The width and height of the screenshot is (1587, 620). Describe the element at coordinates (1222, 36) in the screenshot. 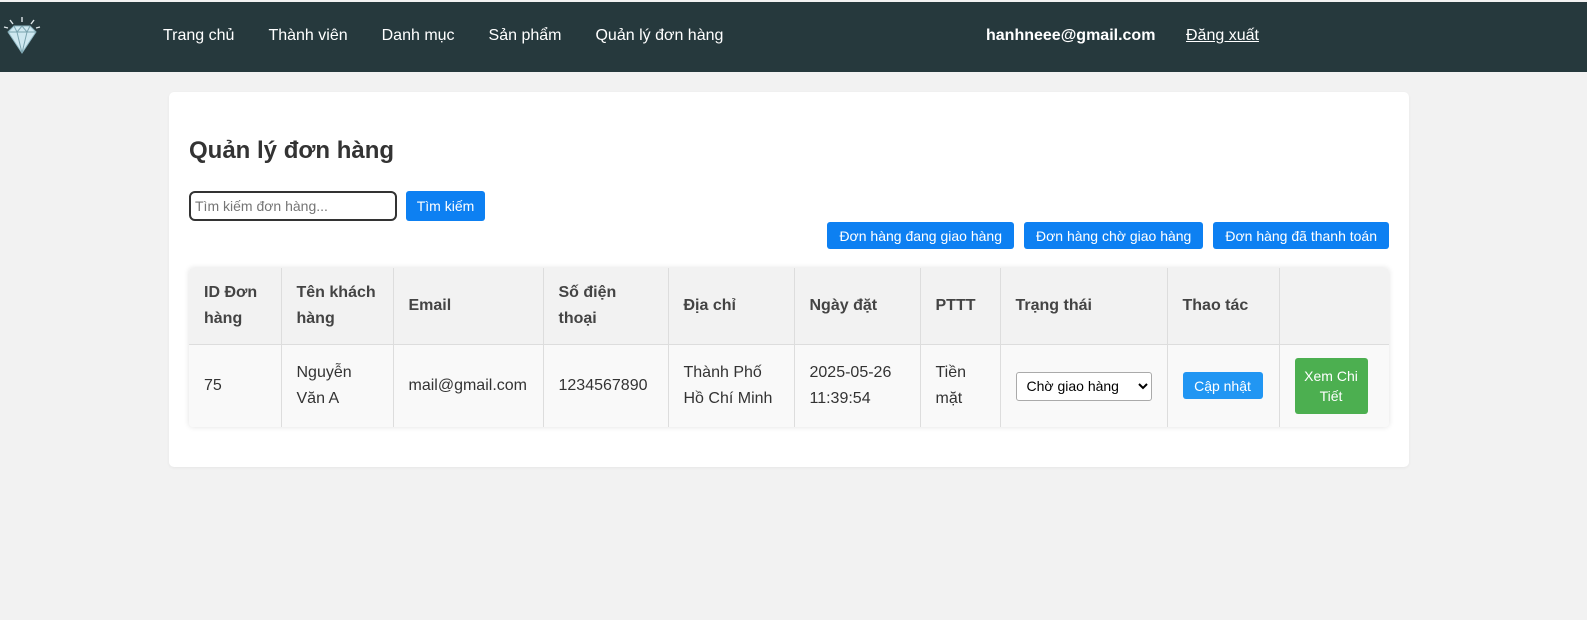

I see `logout-link: Đăng xuất` at that location.